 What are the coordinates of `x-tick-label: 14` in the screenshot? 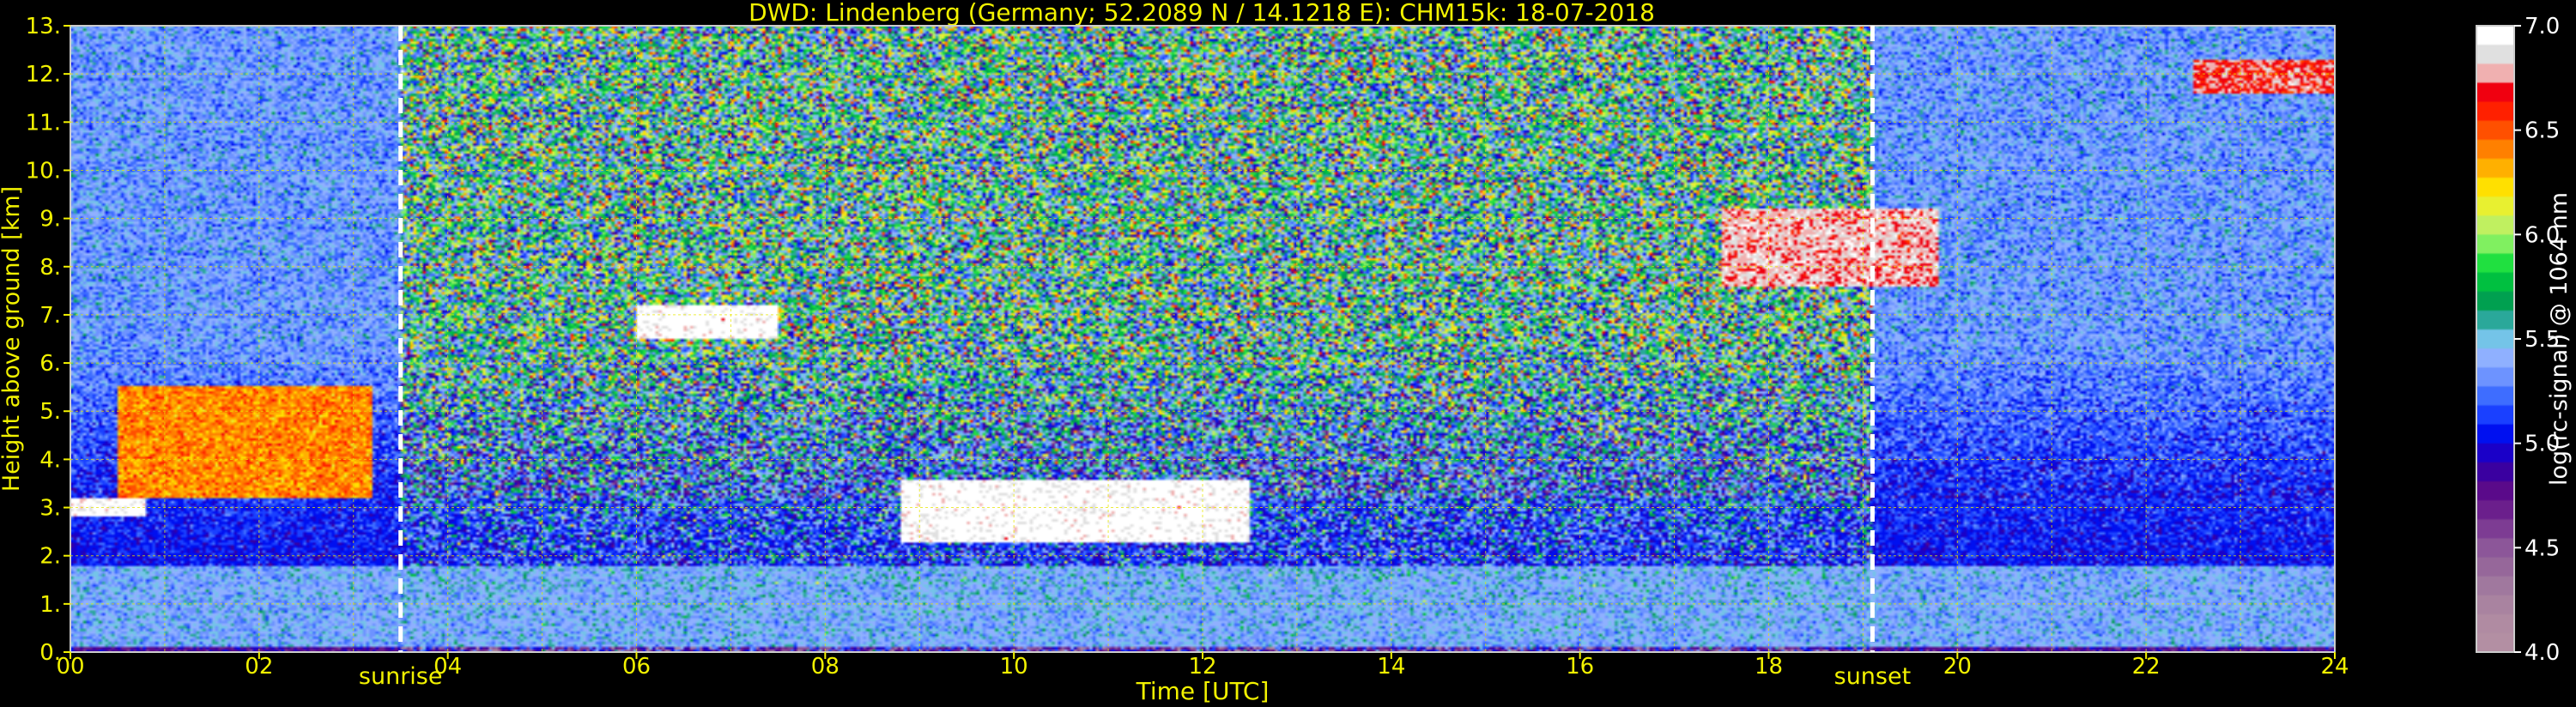 It's located at (1391, 667).